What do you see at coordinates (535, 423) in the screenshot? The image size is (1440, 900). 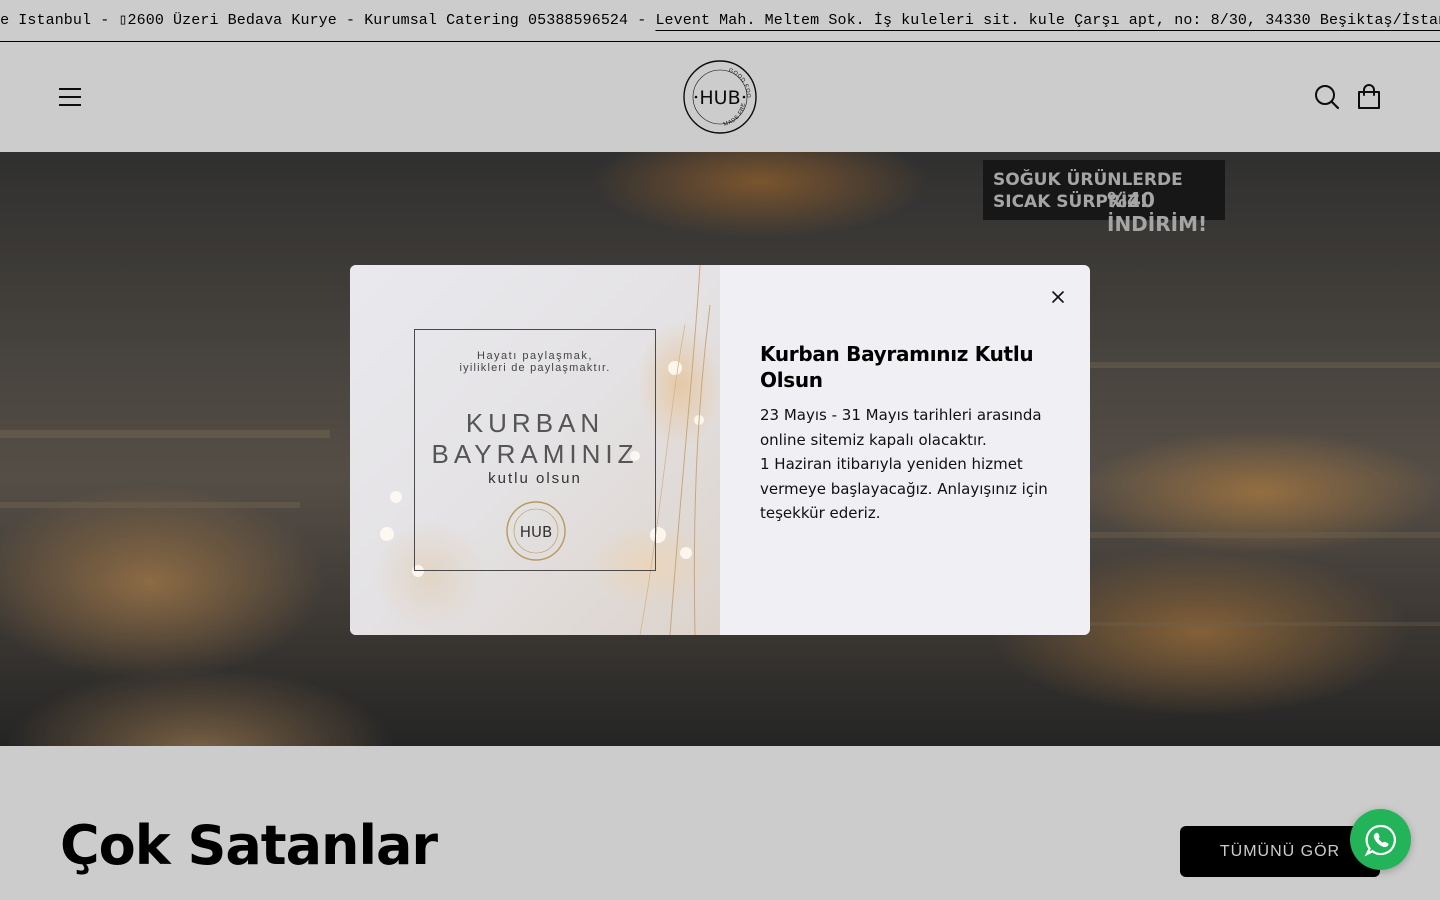 I see `greeting-headline-1: KURBAN` at bounding box center [535, 423].